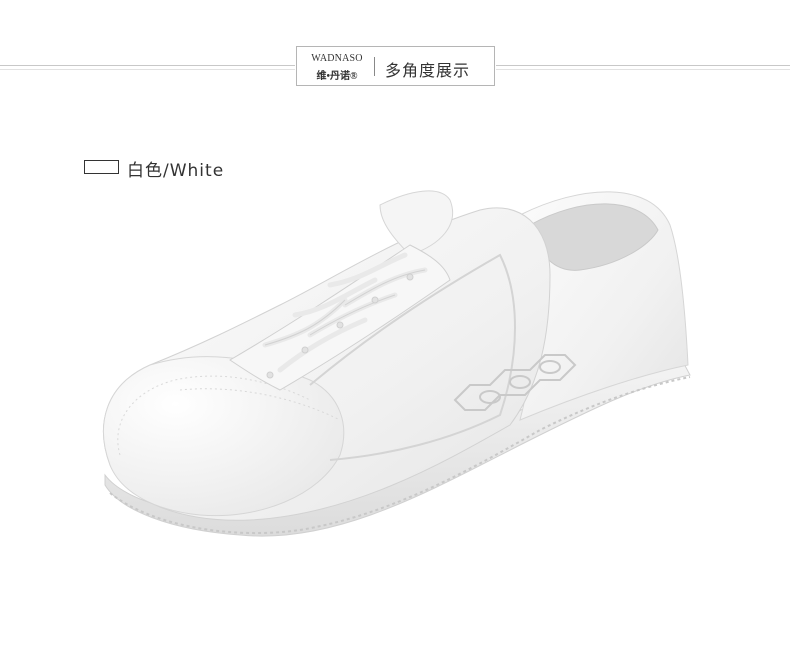  Describe the element at coordinates (337, 58) in the screenshot. I see `brand-logo-en: WADNASO` at that location.